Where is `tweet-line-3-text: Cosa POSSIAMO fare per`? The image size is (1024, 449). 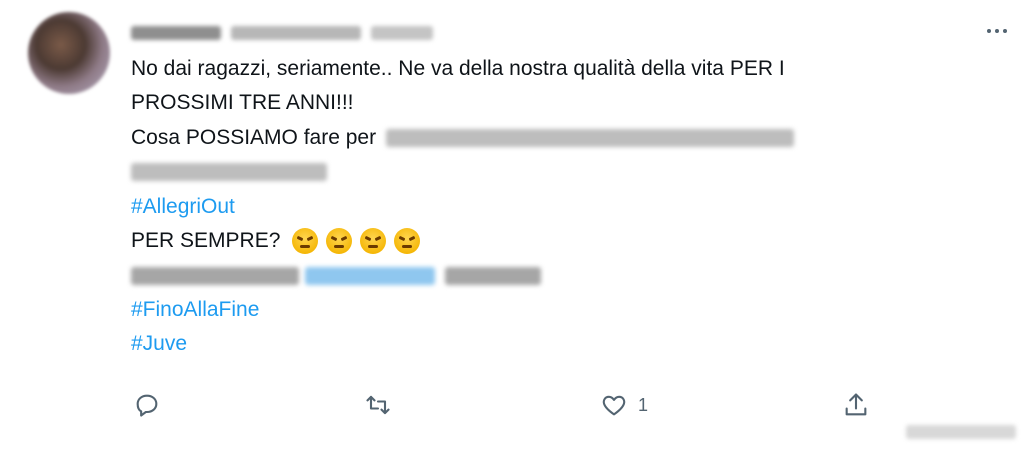 tweet-line-3-text: Cosa POSSIAMO fare per is located at coordinates (254, 137).